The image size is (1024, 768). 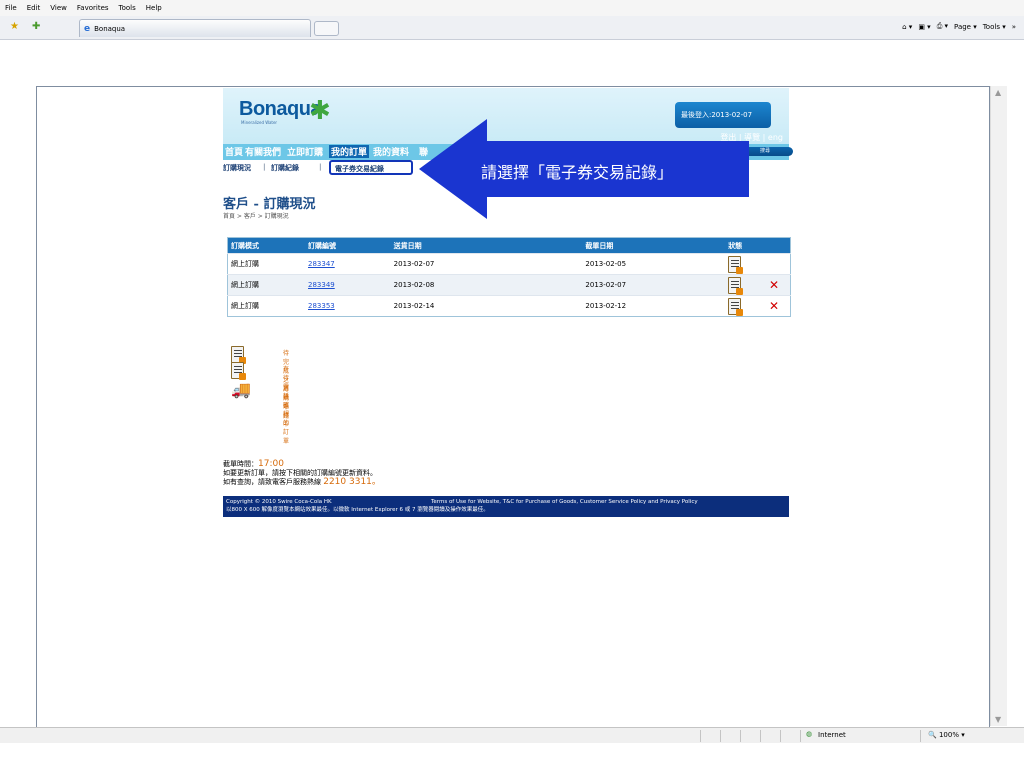 What do you see at coordinates (577, 172) in the screenshot?
I see `callout-text: 請選擇「電子券交易記錄」` at bounding box center [577, 172].